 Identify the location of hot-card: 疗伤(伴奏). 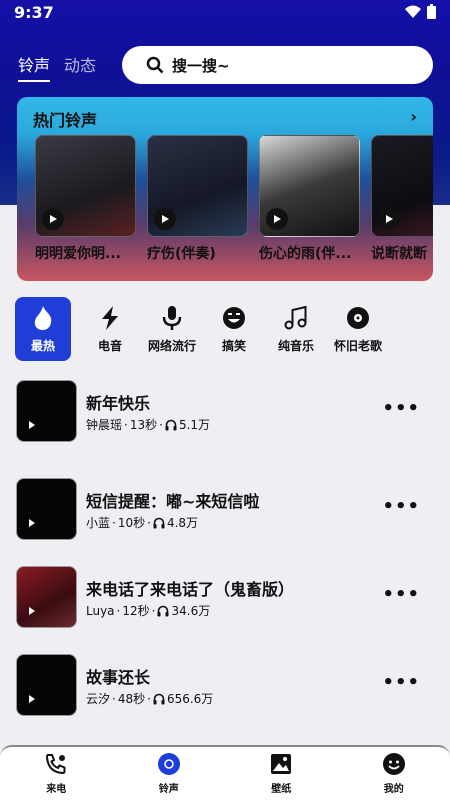
(197, 199).